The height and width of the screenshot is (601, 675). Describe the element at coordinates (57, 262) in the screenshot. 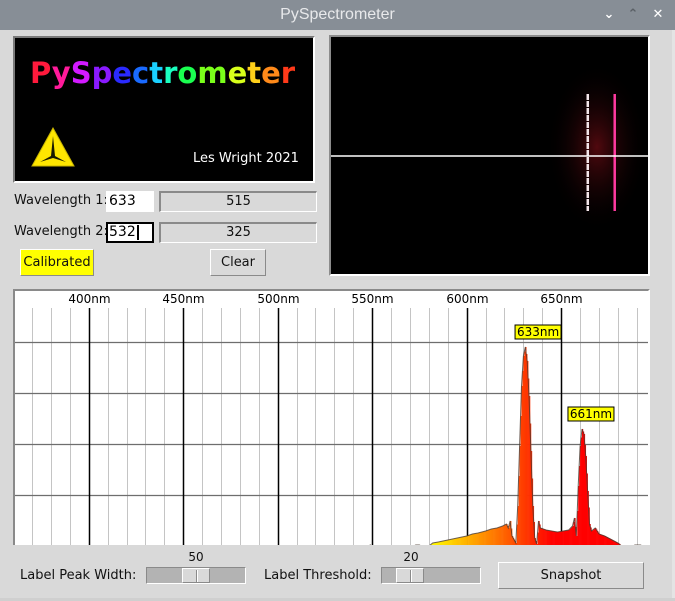

I see `calibrated-button: Calibrated` at that location.